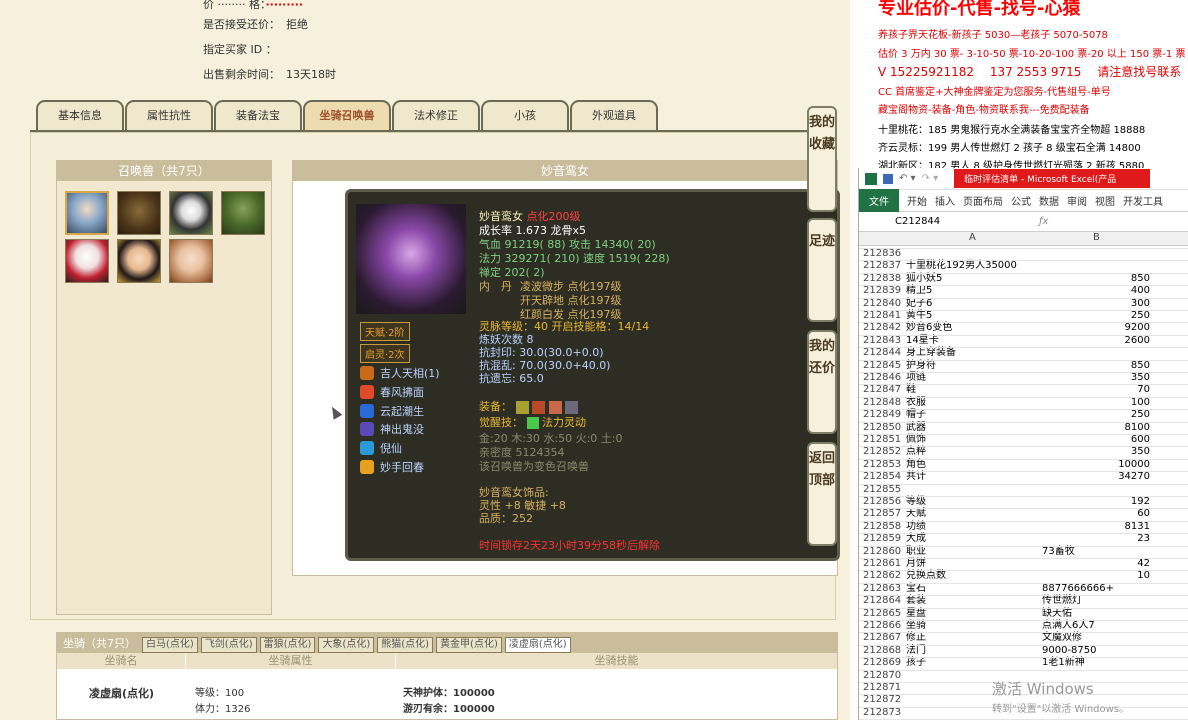 This screenshot has width=1188, height=720. Describe the element at coordinates (884, 589) in the screenshot. I see `row-number: 212863` at that location.